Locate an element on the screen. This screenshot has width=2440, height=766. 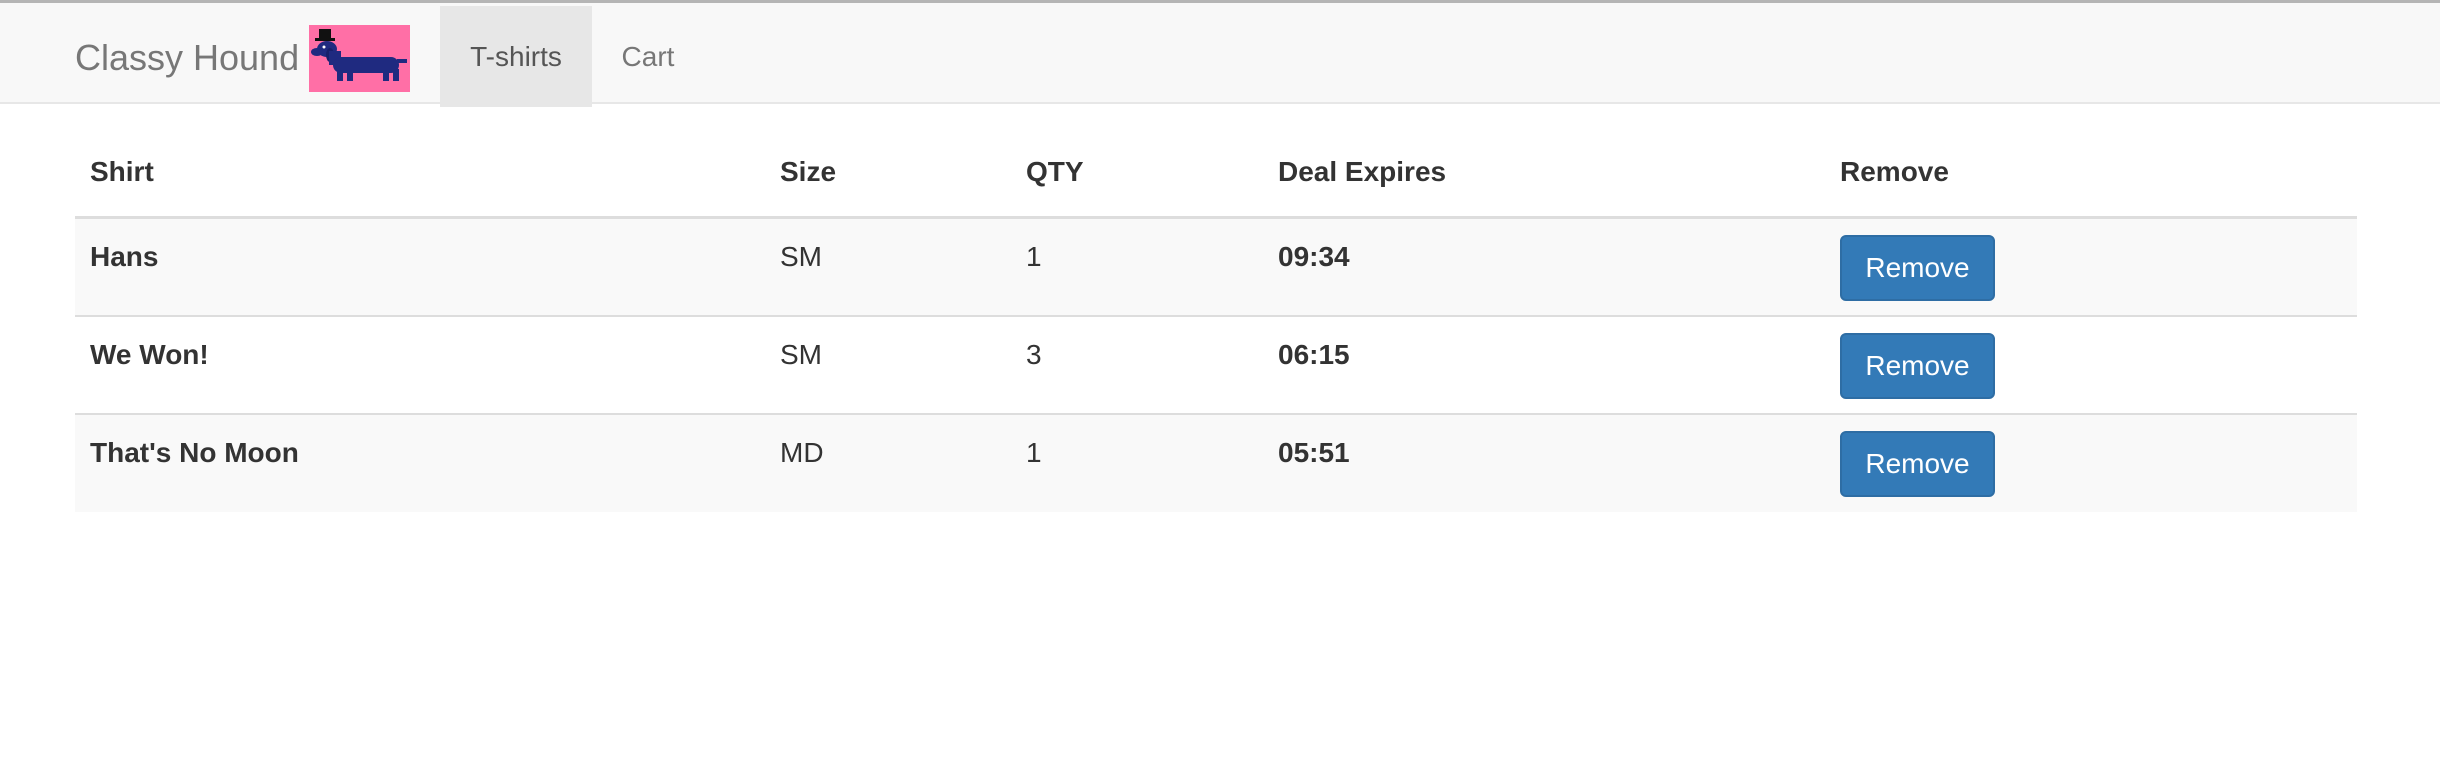
table-row: We Won! SM 3 06:15 Remove is located at coordinates (1216, 364).